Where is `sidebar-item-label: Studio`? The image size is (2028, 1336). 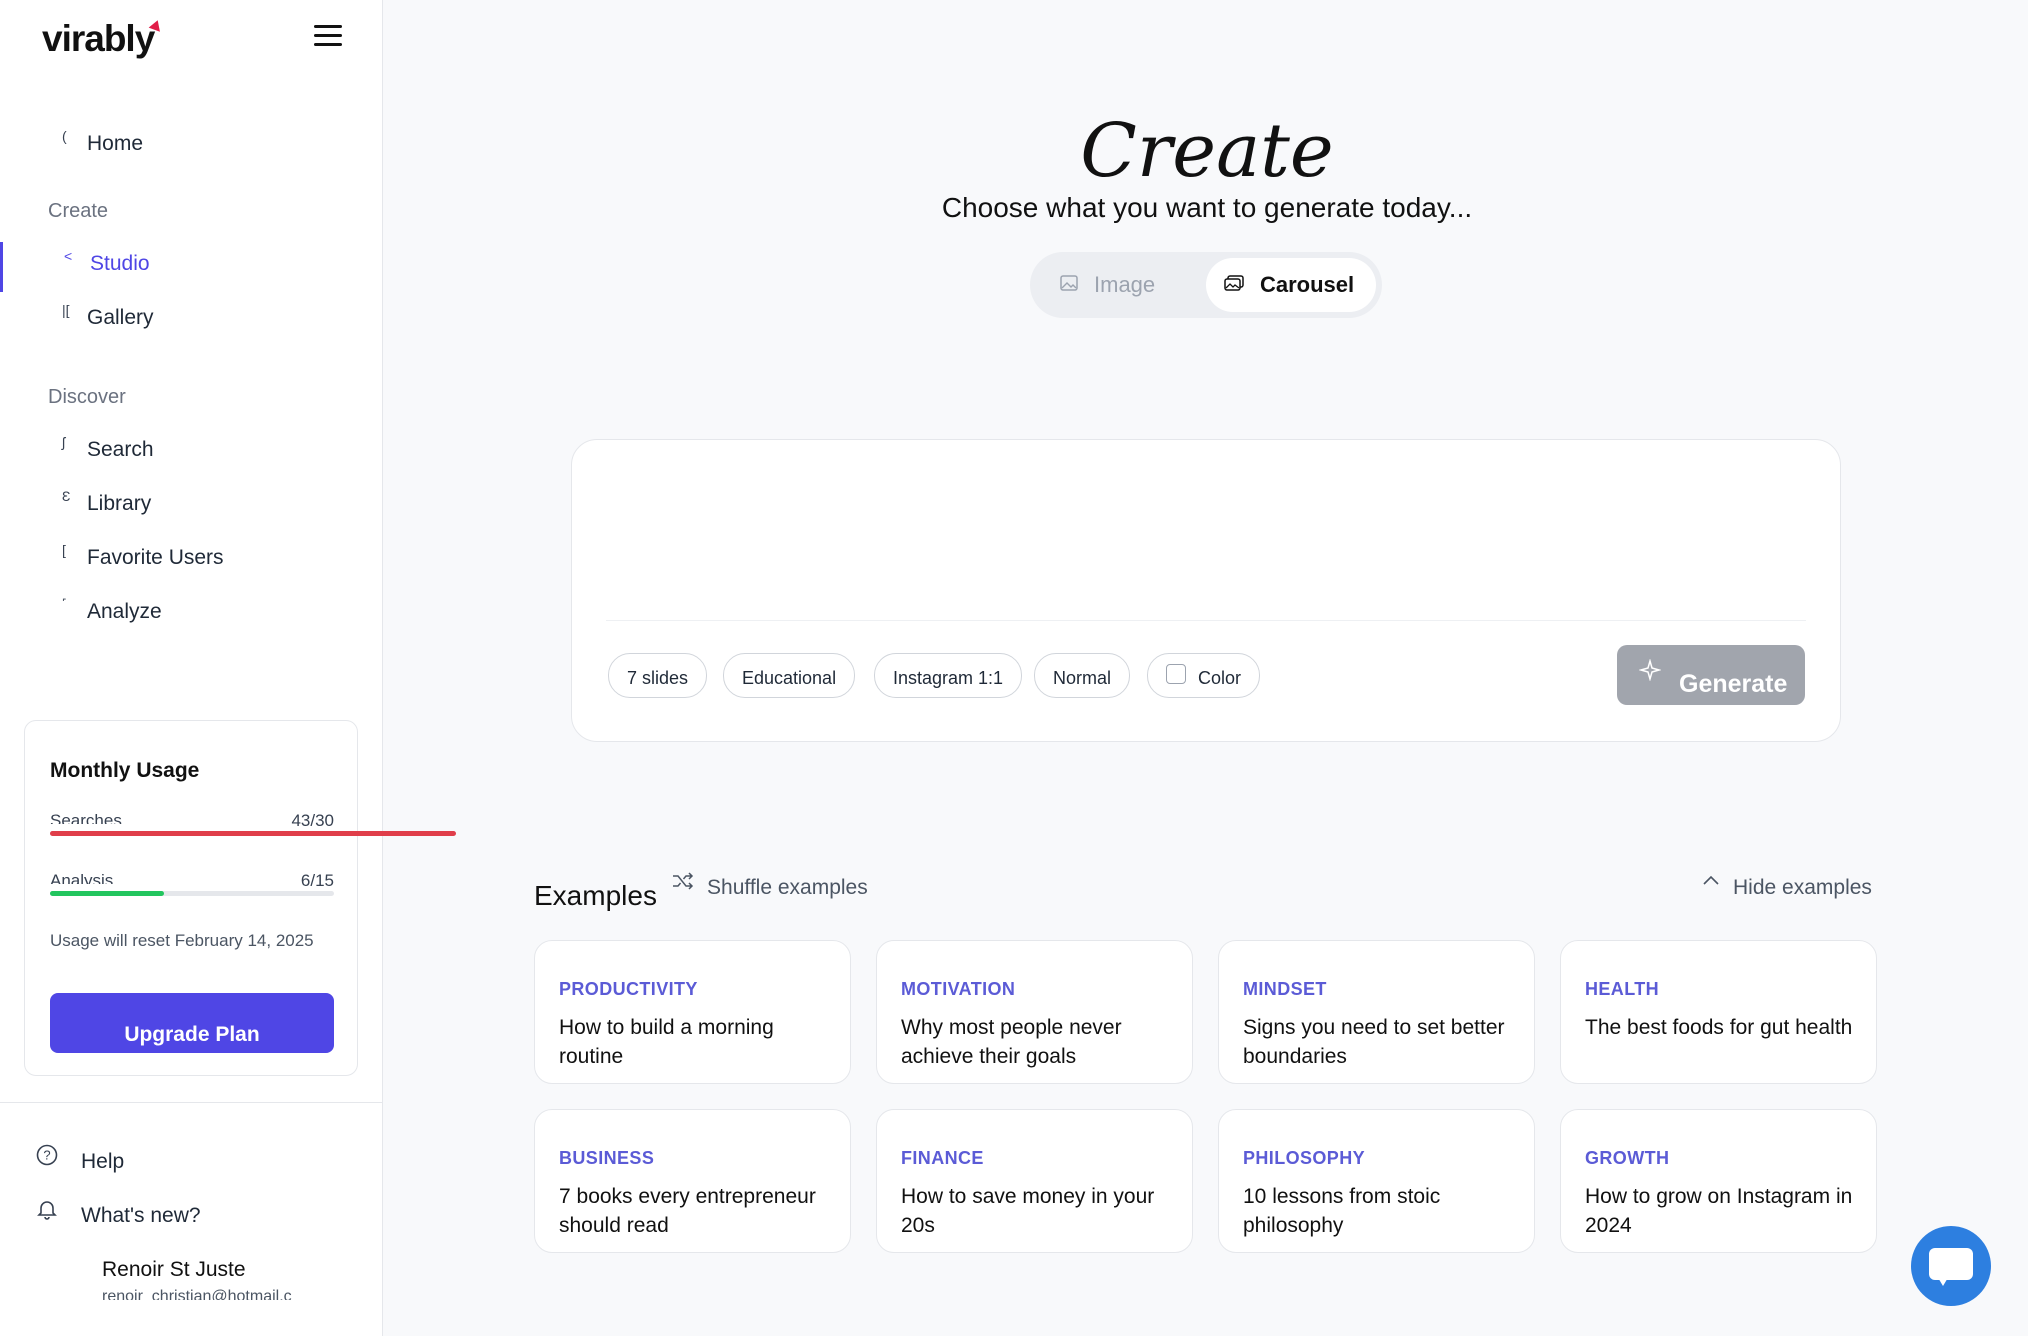
sidebar-item-label: Studio is located at coordinates (120, 263).